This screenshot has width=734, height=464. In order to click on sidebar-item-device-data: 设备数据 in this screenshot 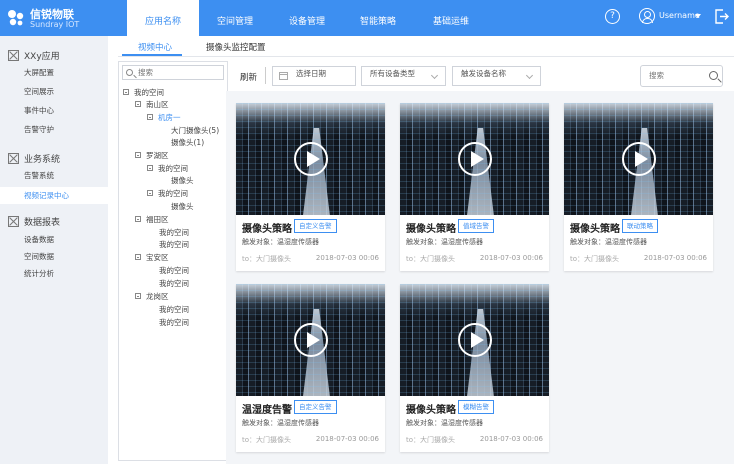, I will do `click(54, 239)`.